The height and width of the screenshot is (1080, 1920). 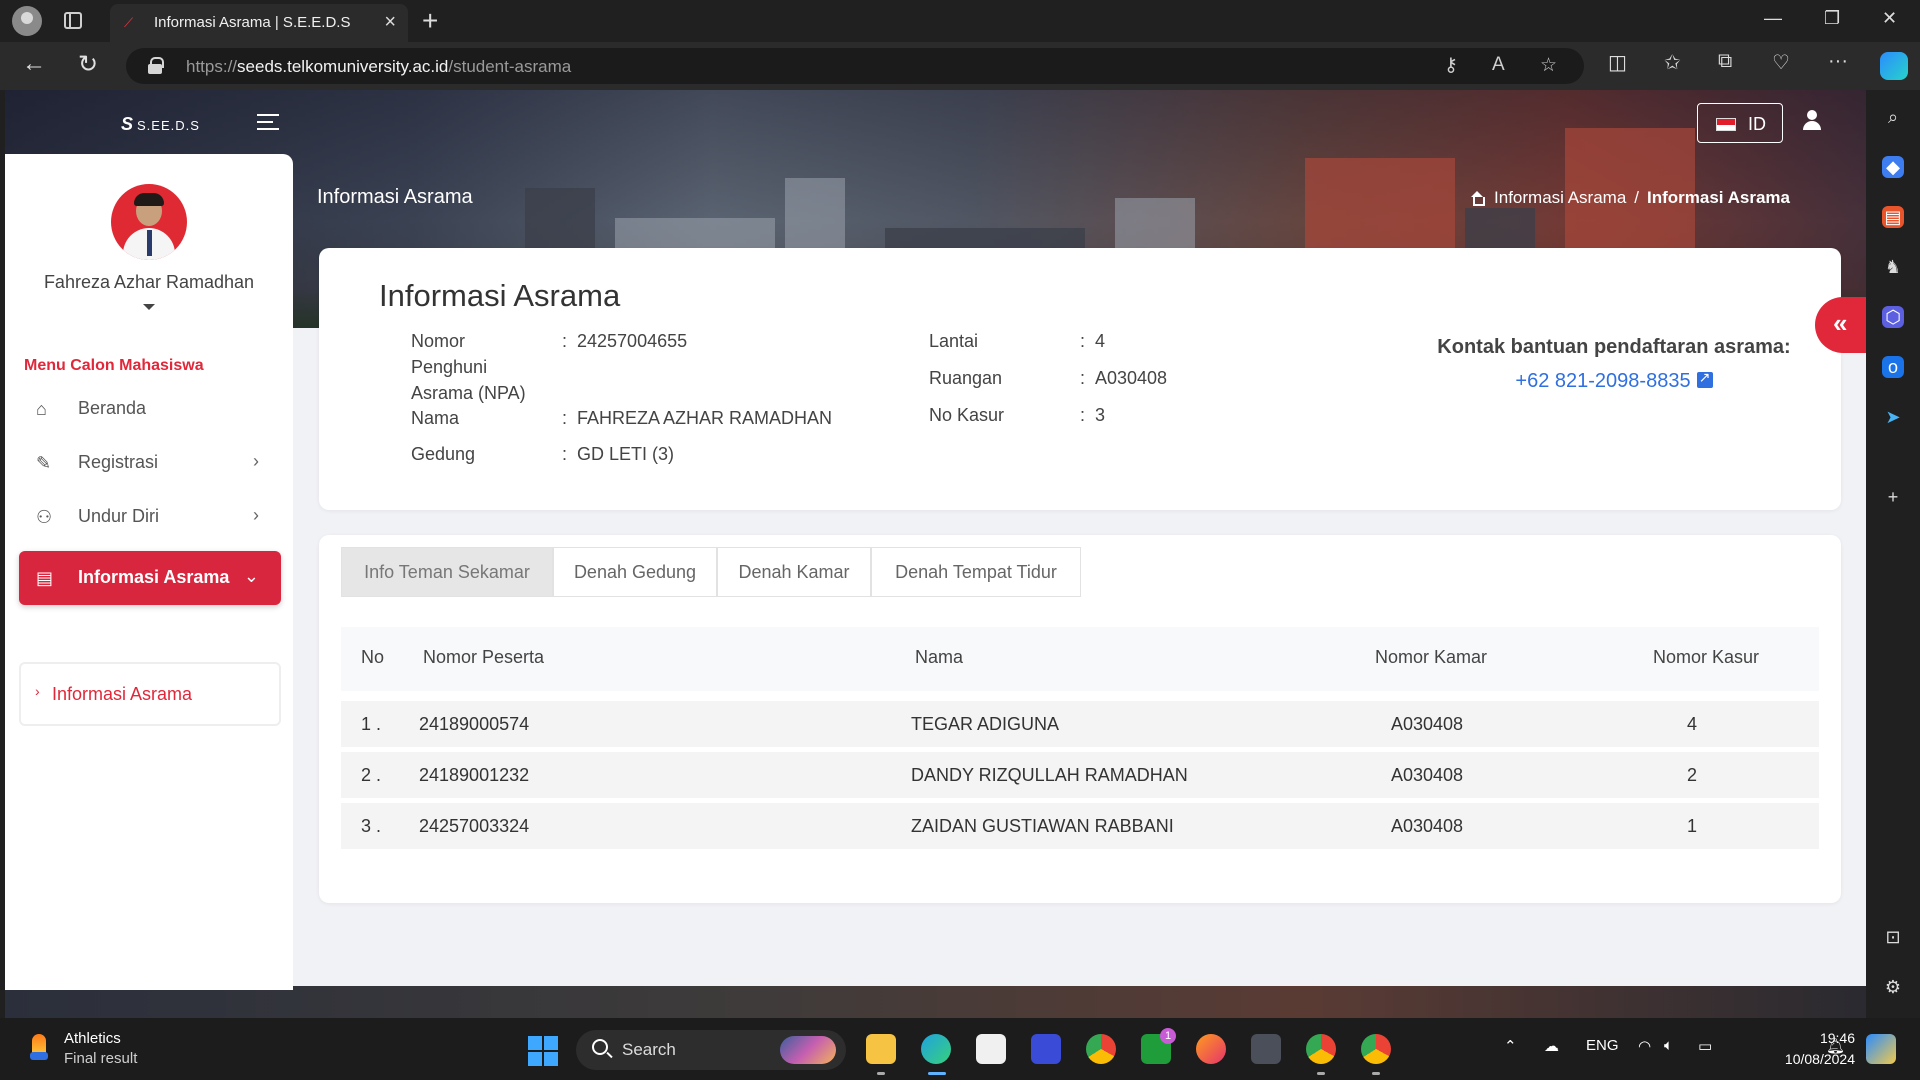 I want to click on nomor-peserta: 24257003324, so click(x=474, y=826).